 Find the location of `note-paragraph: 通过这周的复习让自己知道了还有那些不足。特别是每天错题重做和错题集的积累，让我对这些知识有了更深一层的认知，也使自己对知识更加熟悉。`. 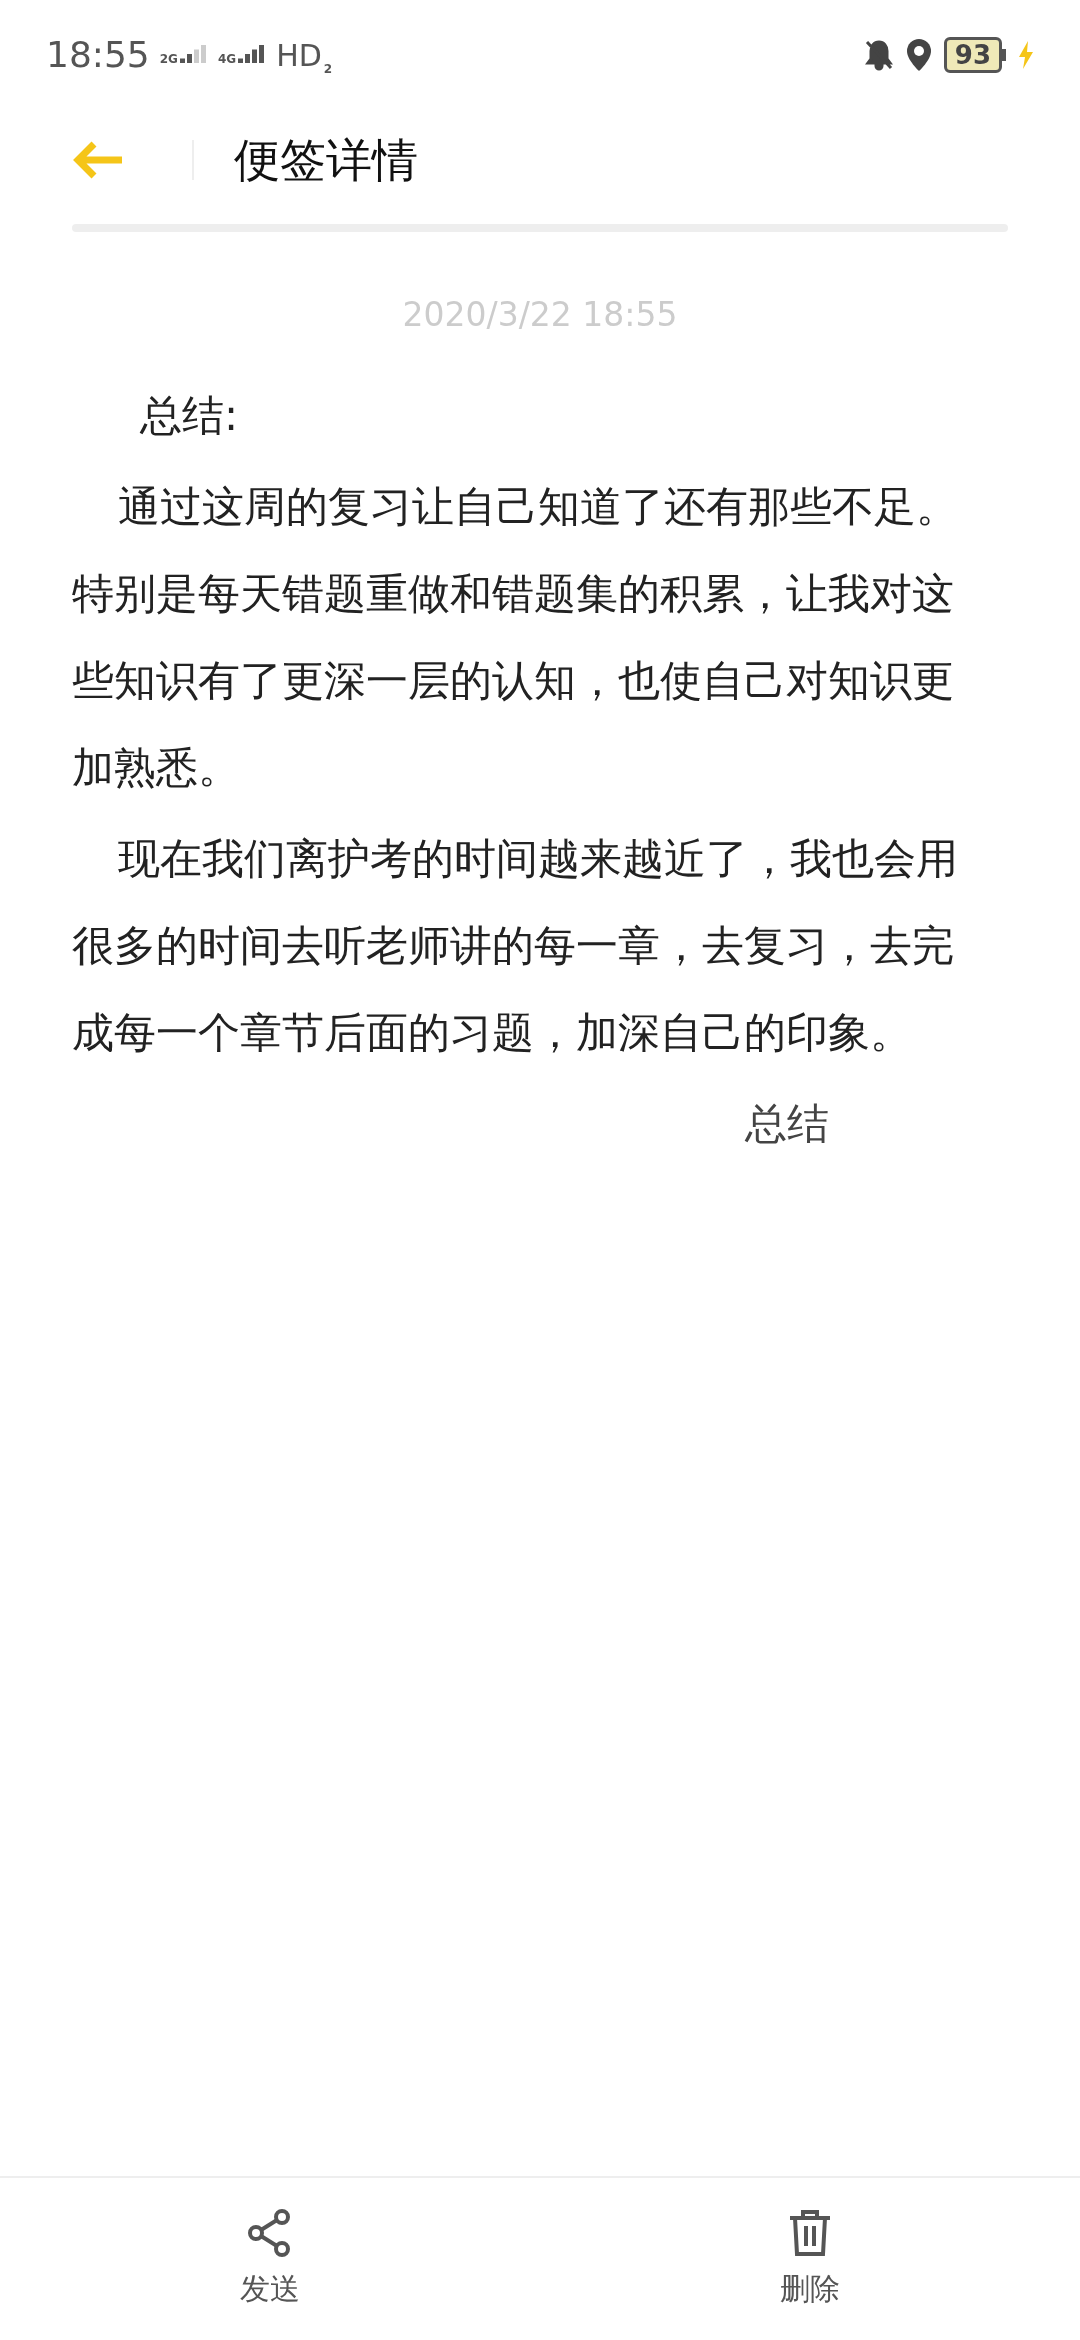

note-paragraph: 通过这周的复习让自己知道了还有那些不足。特别是每天错题重做和错题集的积累，让我对这些知识有了更深一层的认知，也使自己对知识更加熟悉。 is located at coordinates (516, 637).